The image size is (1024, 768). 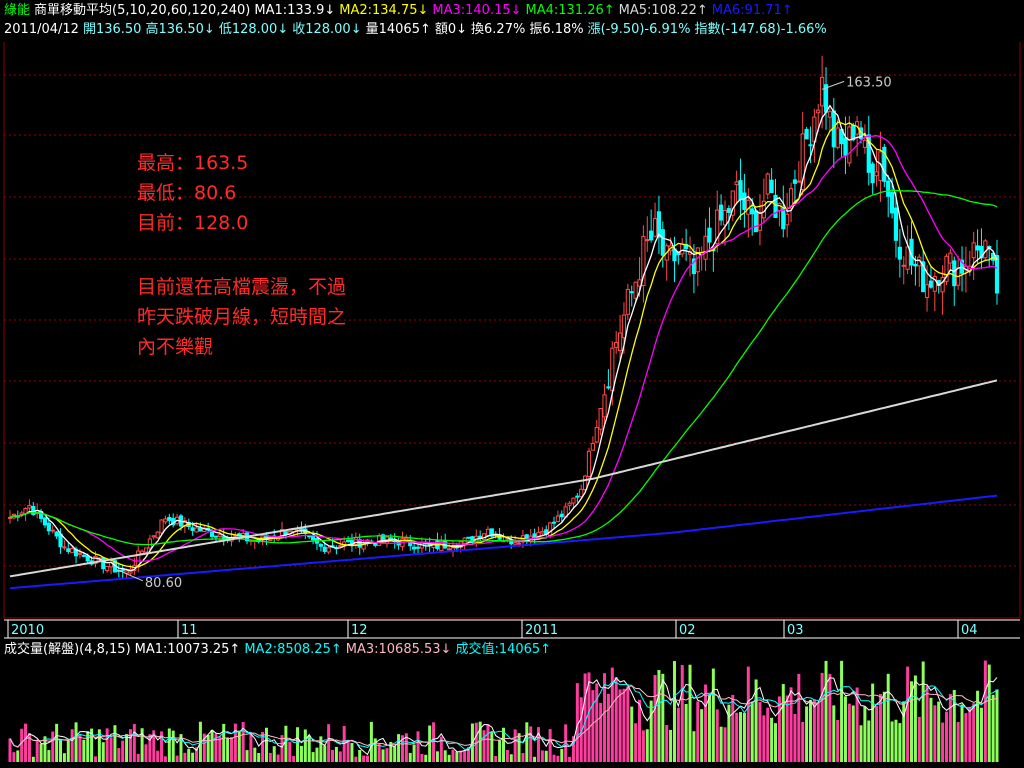 I want to click on summary-high: 最高：163.5, so click(x=193, y=163).